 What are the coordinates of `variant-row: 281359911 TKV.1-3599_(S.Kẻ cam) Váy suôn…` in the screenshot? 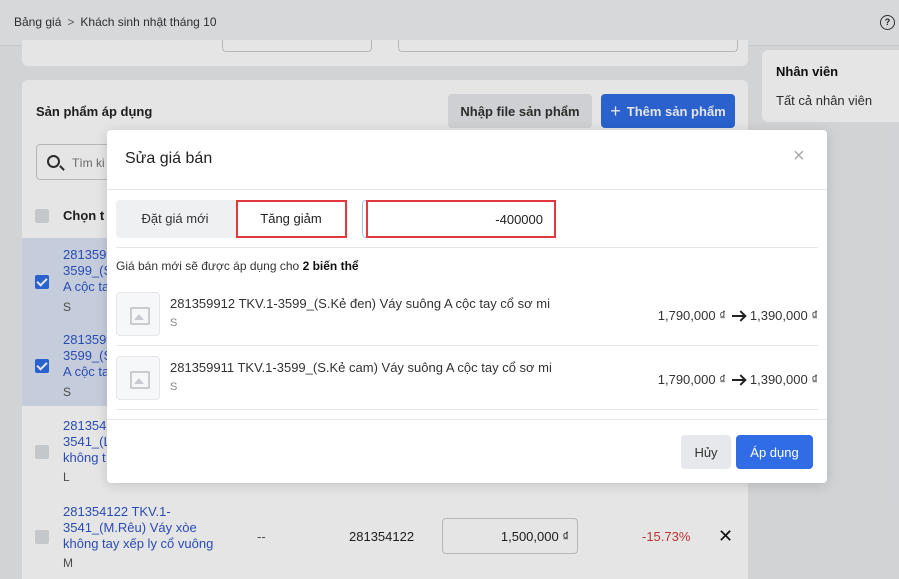 It's located at (467, 379).